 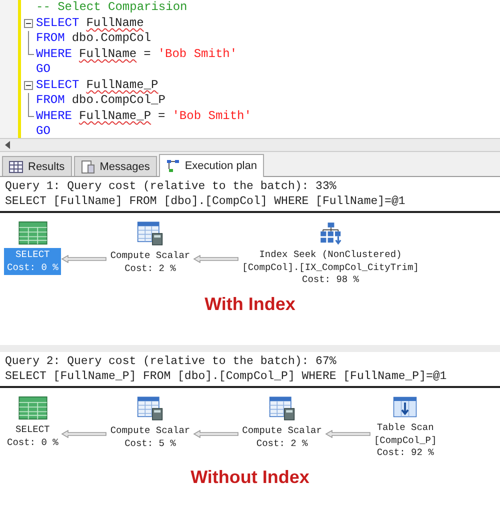 I want to click on grid-icon, so click(x=16, y=166).